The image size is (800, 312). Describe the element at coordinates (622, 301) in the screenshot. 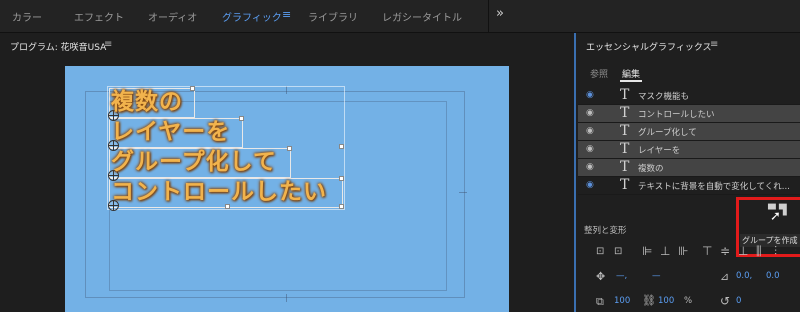

I see `scale-value: 100` at that location.